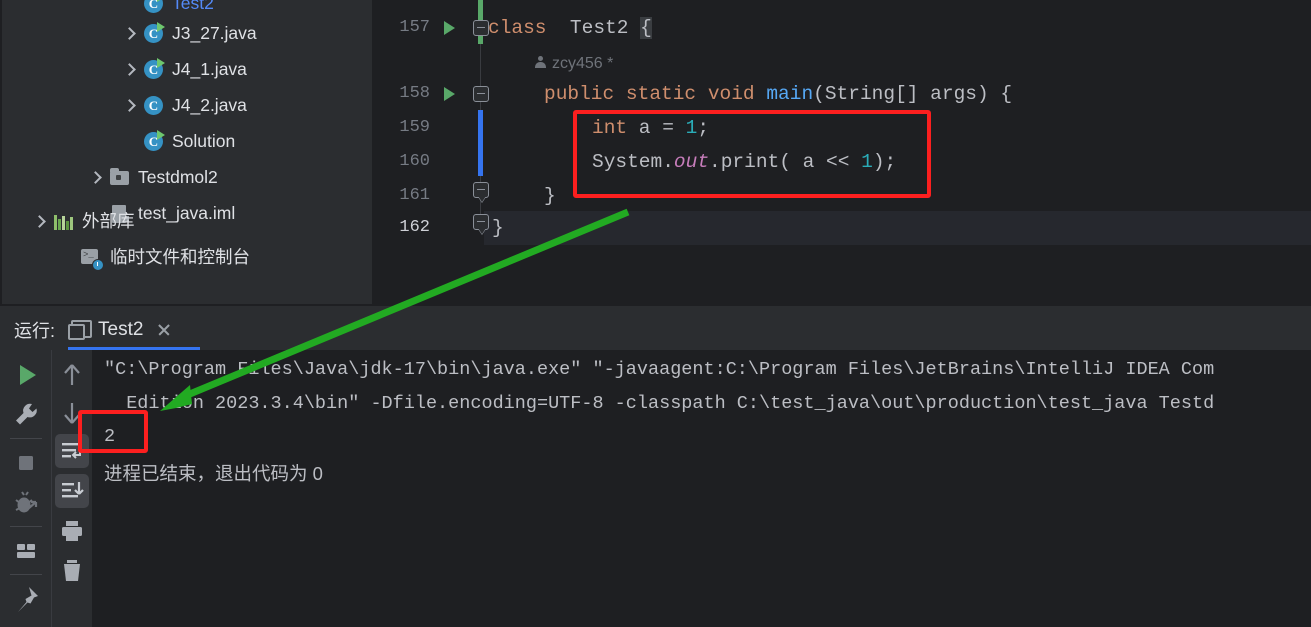  Describe the element at coordinates (193, 7) in the screenshot. I see `tree-item-label: Test2` at that location.